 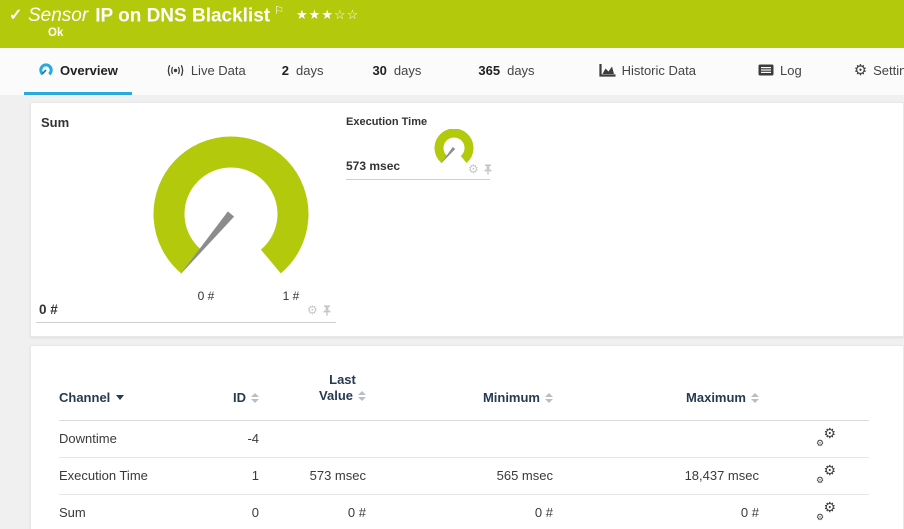 What do you see at coordinates (129, 511) in the screenshot?
I see `channel-name: Sum` at bounding box center [129, 511].